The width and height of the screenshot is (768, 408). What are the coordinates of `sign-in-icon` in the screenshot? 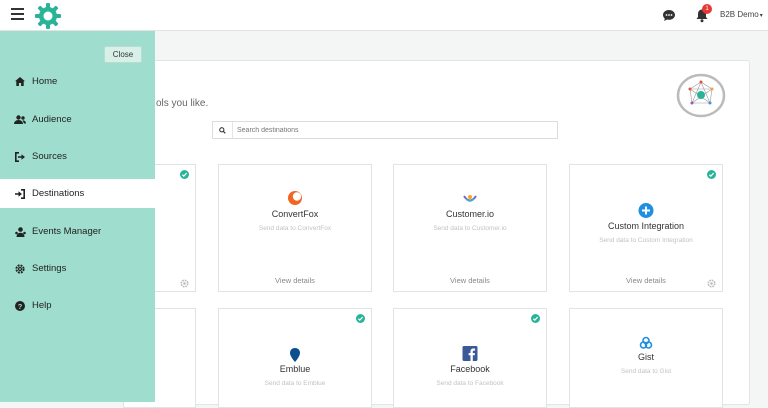 It's located at (20, 157).